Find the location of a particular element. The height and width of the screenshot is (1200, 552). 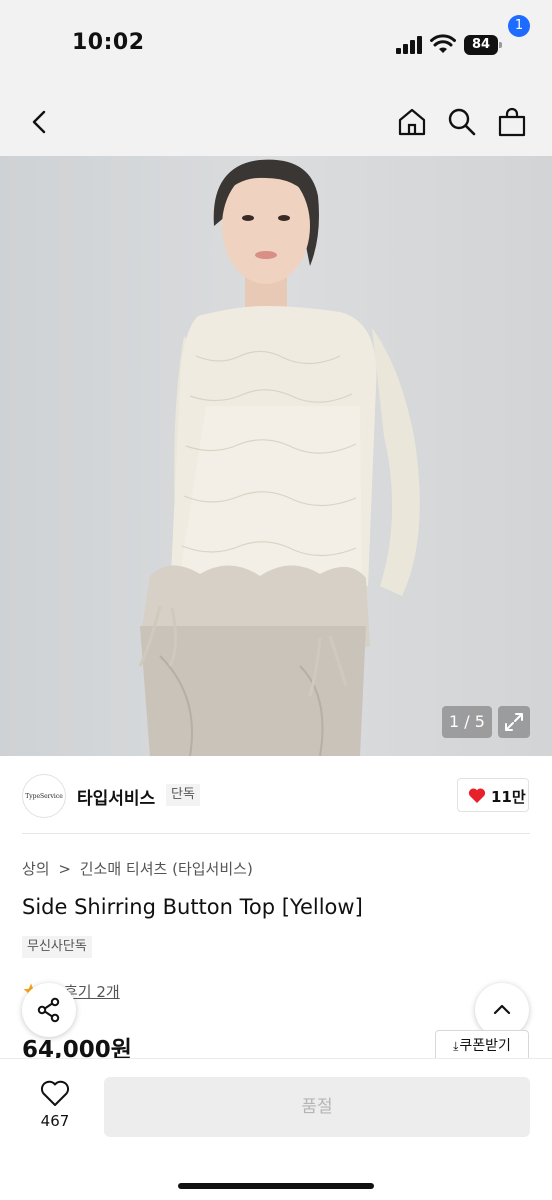

exclusive-tag: 무신사단독 is located at coordinates (57, 947).